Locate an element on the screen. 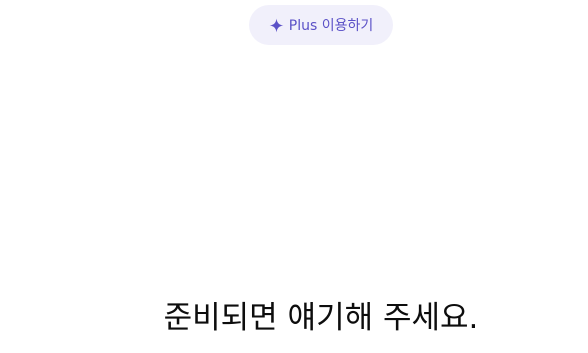  prompt-heading: 준비되면 얘기해 주세요. is located at coordinates (321, 318).